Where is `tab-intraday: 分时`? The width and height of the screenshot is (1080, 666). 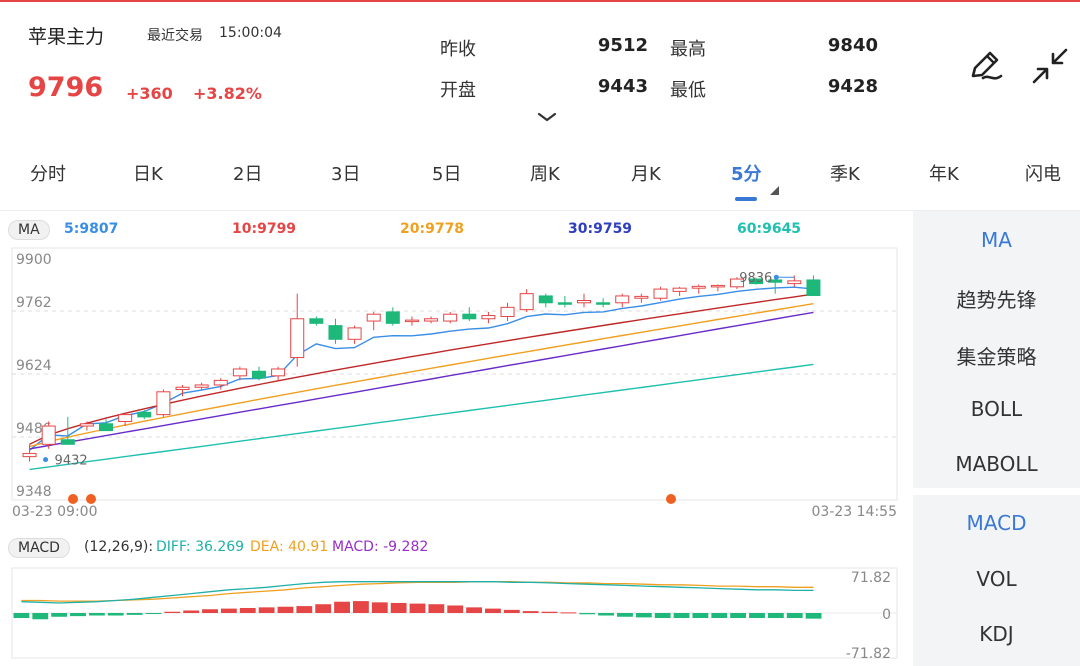
tab-intraday: 分时 is located at coordinates (48, 173).